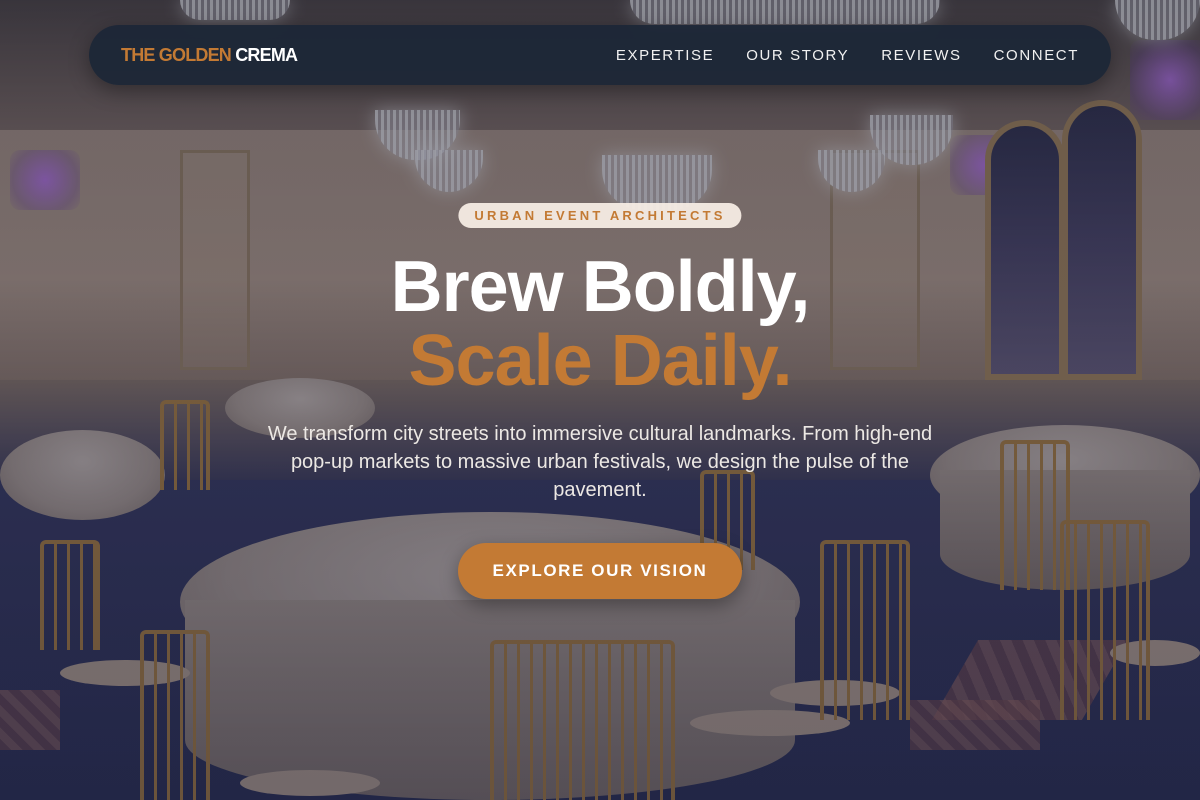 This screenshot has height=800, width=1200. I want to click on brand-logo: THE GOLDEN CREMA, so click(209, 55).